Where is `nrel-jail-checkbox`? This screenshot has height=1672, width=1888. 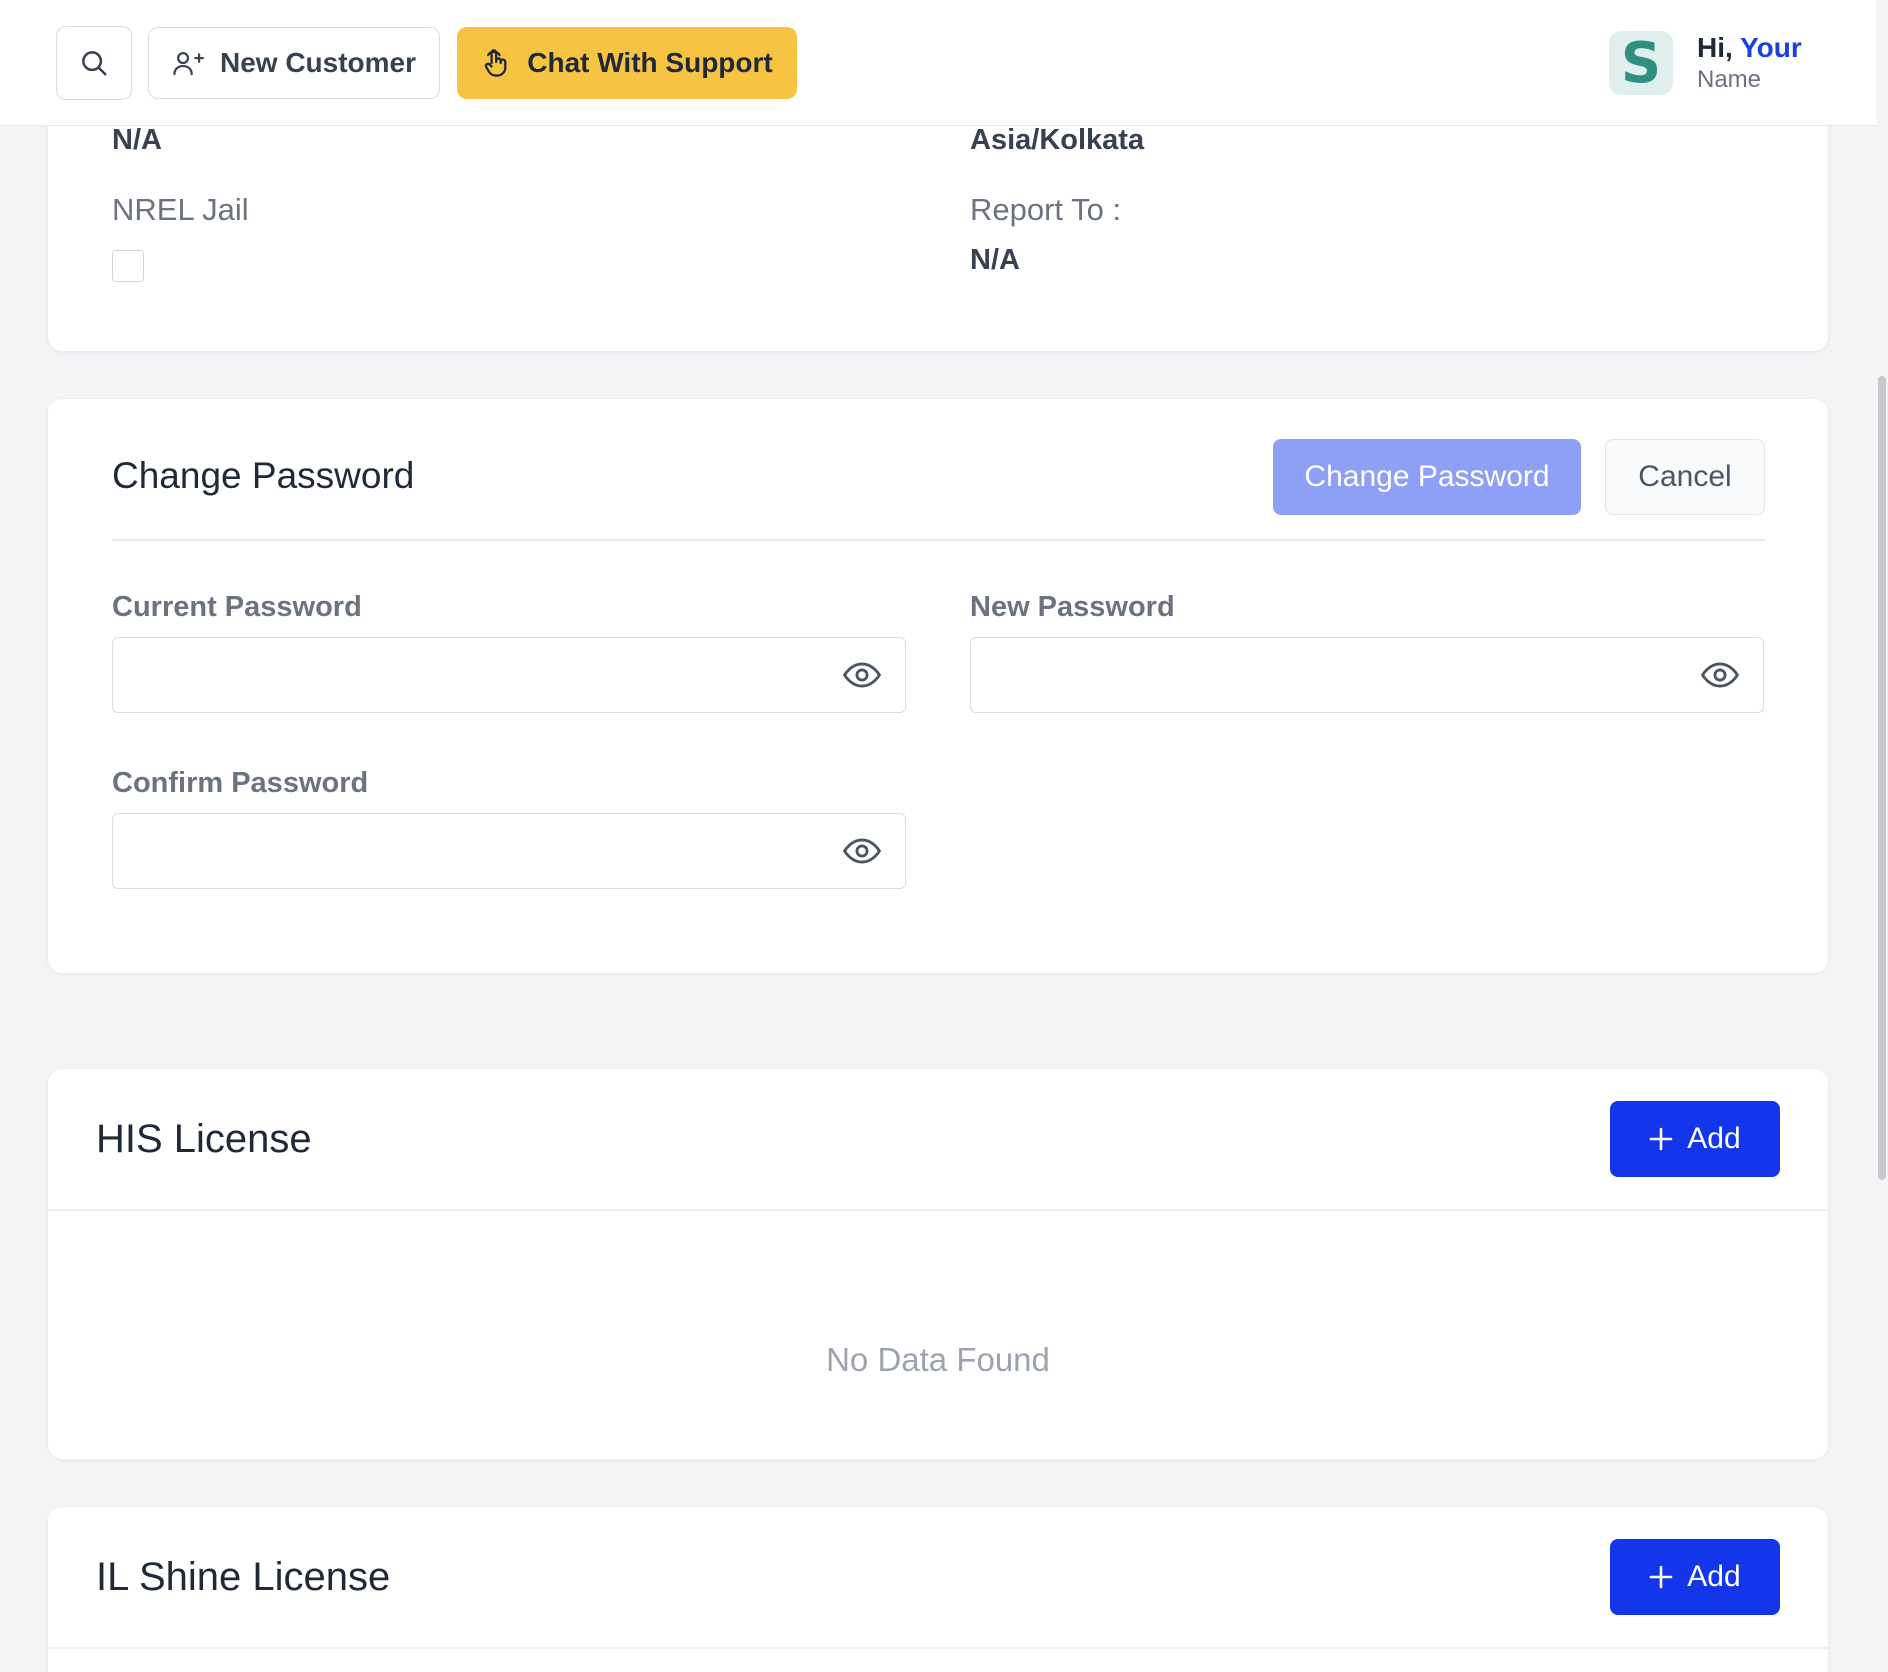
nrel-jail-checkbox is located at coordinates (128, 266).